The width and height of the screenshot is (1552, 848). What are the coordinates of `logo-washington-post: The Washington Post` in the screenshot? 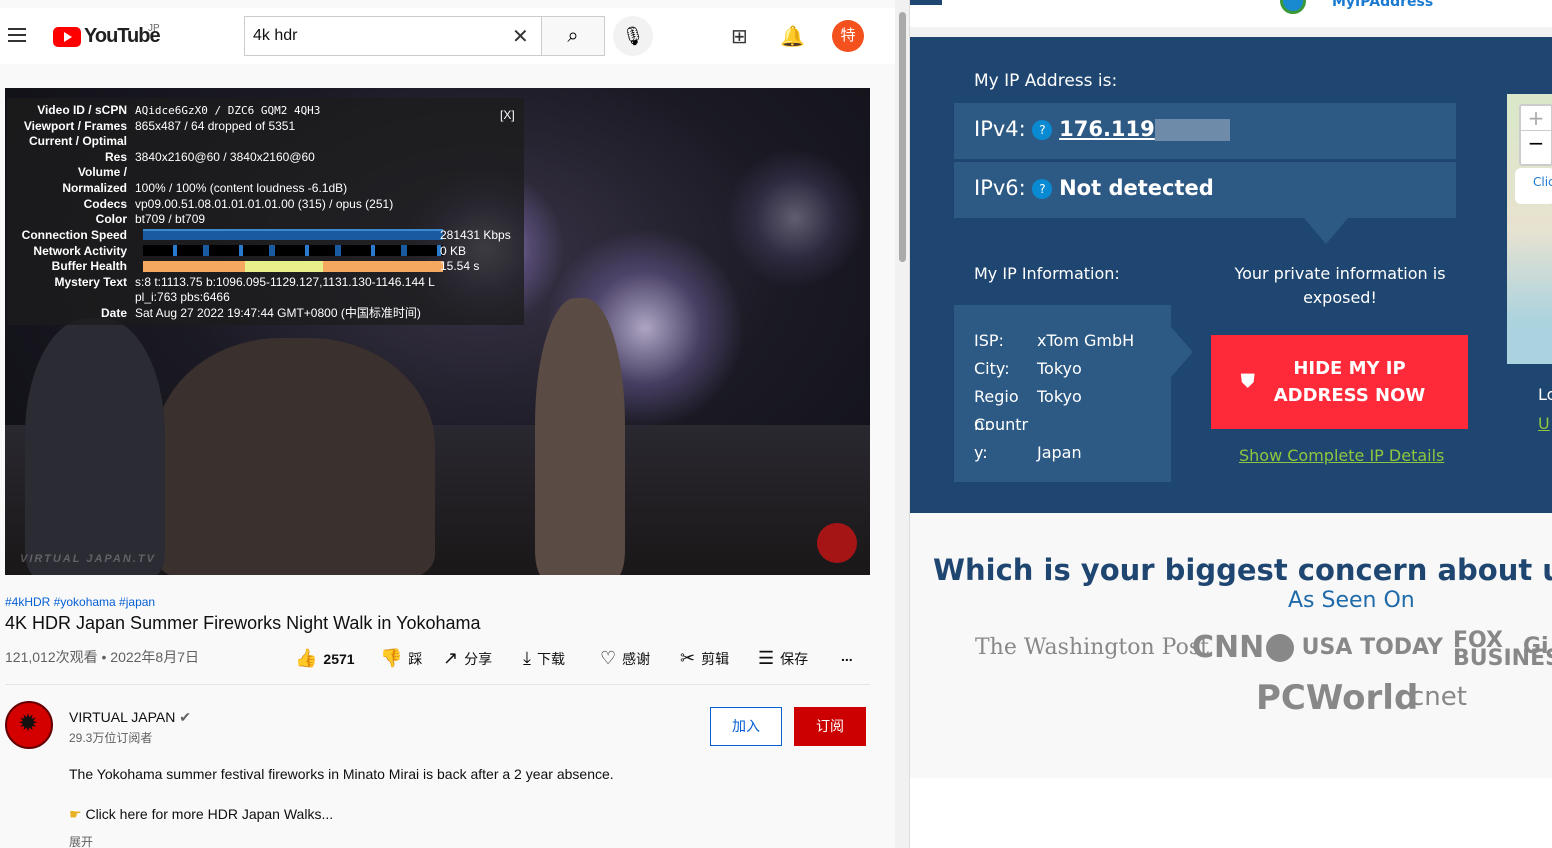 It's located at (1092, 647).